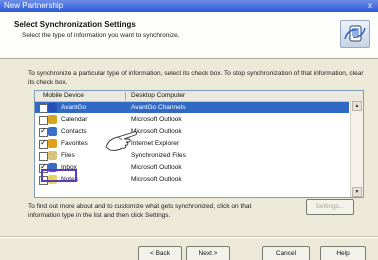 The width and height of the screenshot is (378, 260). Describe the element at coordinates (52, 119) in the screenshot. I see `calendar-icon` at that location.